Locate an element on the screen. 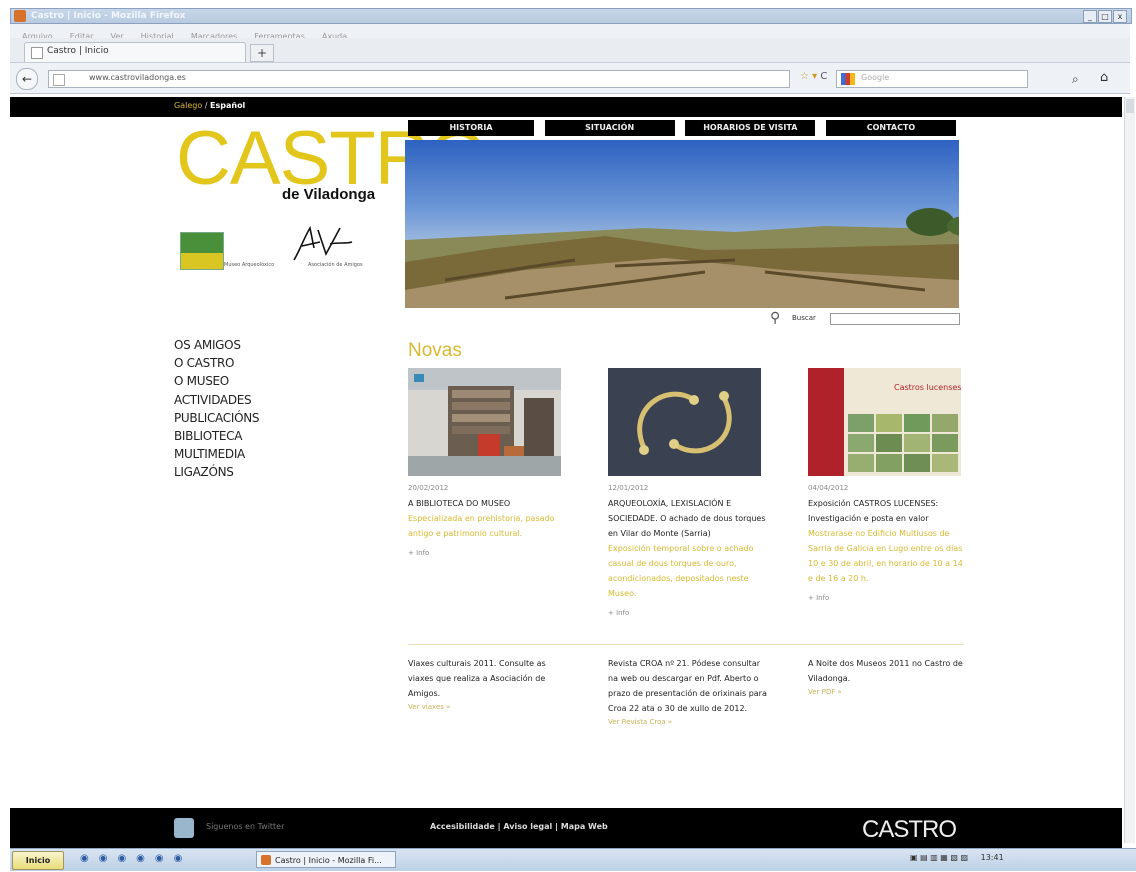 Image resolution: width=1136 pixels, height=872 pixels. maximize-button: □ is located at coordinates (1105, 16).